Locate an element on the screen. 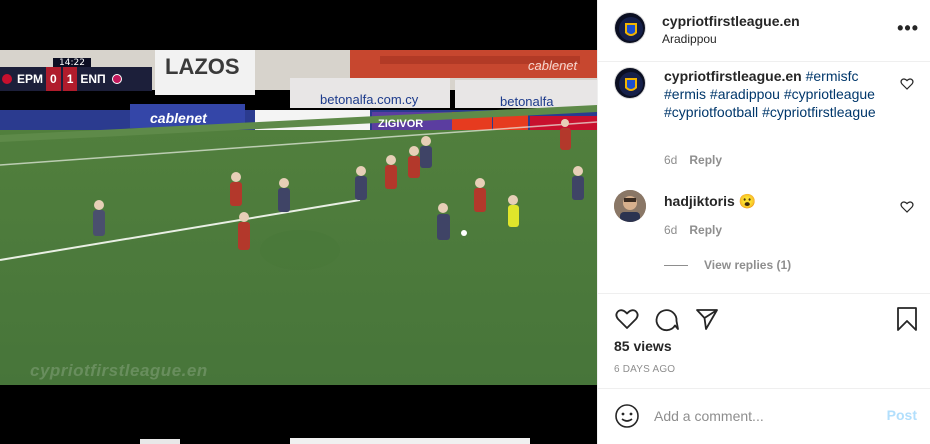 The image size is (930, 444). post-header: cypriotfirstleague.en Aradippou ••• is located at coordinates (764, 31).